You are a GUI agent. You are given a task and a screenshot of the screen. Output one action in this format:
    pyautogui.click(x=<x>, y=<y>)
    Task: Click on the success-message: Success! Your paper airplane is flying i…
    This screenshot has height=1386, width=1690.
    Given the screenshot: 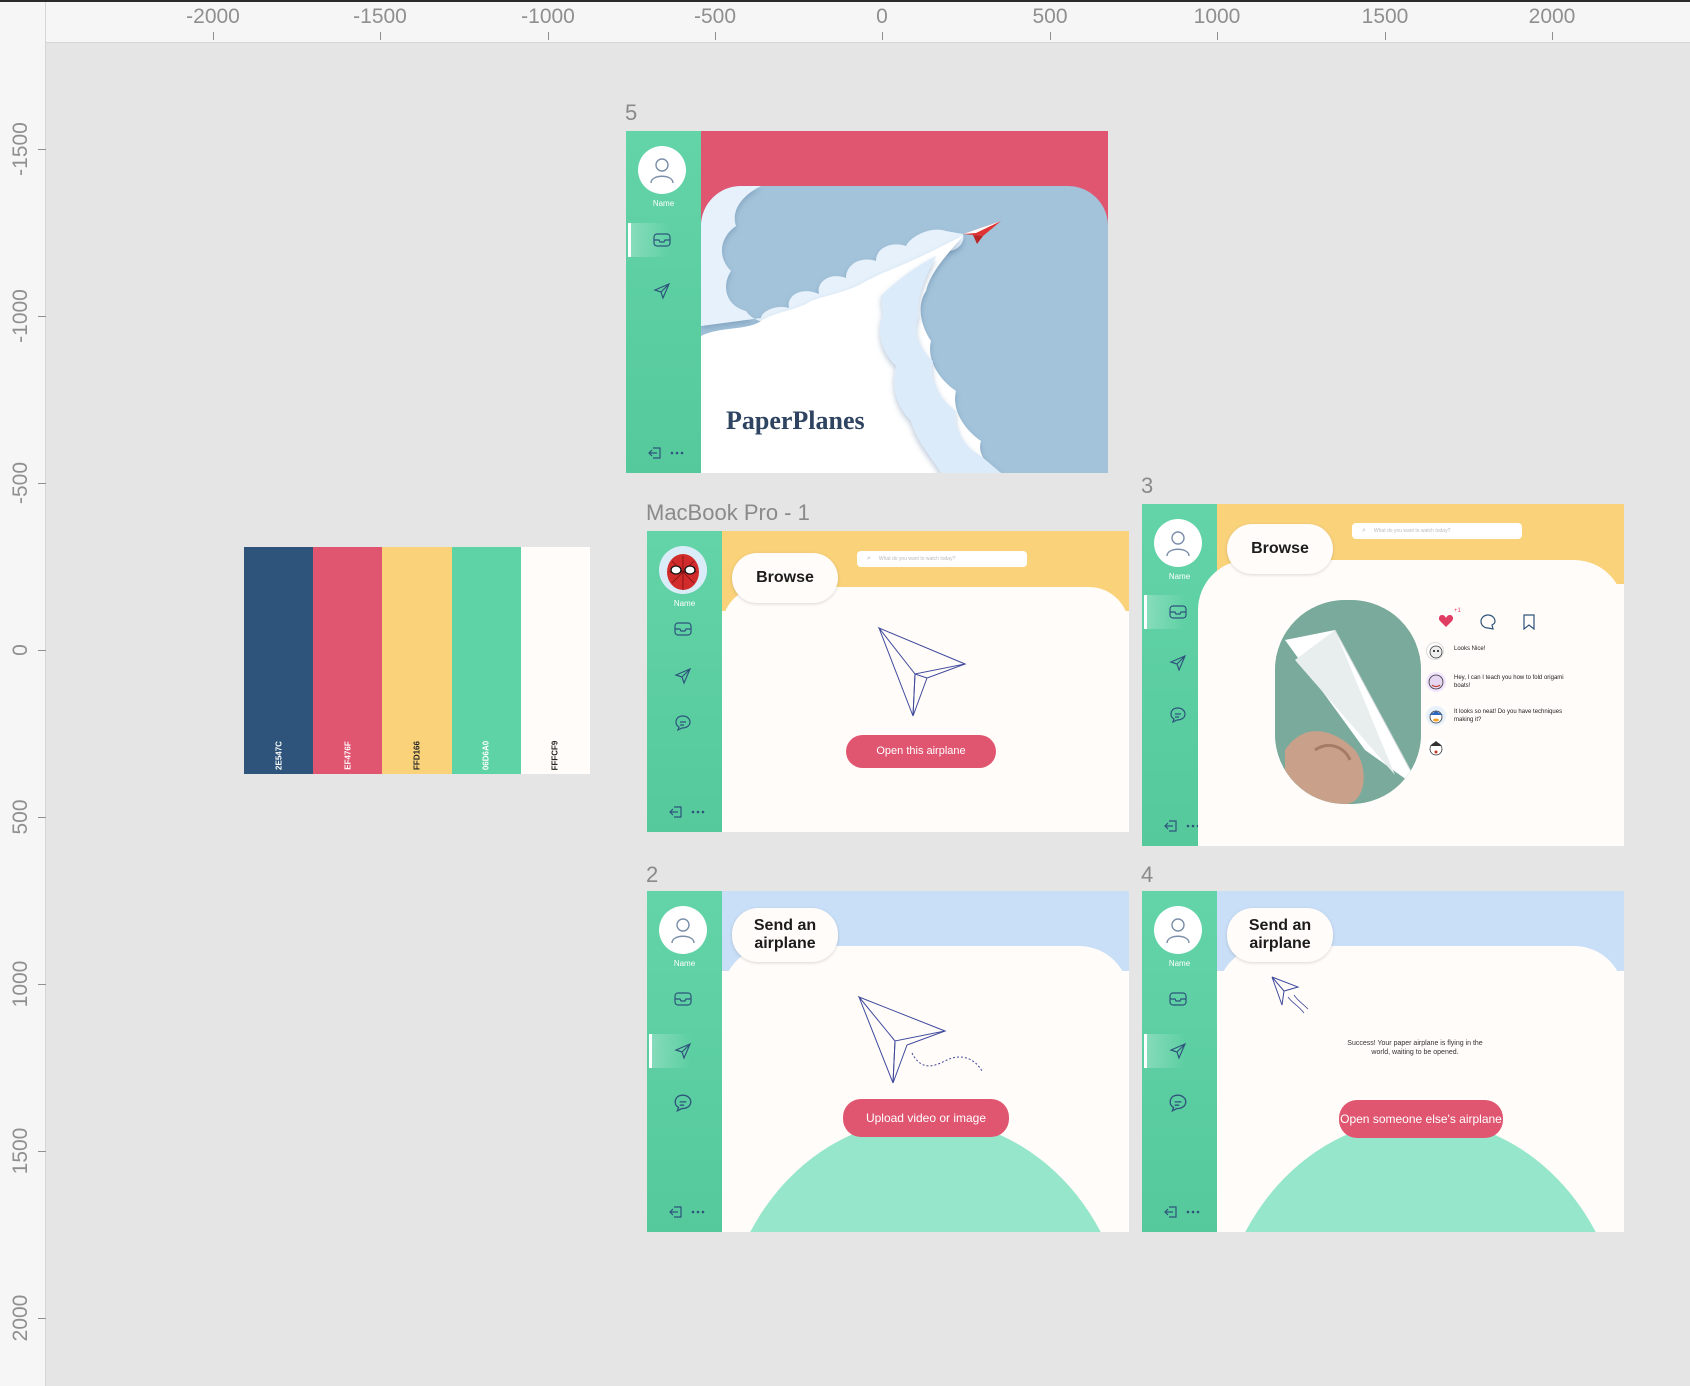 What is the action you would take?
    pyautogui.click(x=1415, y=1048)
    